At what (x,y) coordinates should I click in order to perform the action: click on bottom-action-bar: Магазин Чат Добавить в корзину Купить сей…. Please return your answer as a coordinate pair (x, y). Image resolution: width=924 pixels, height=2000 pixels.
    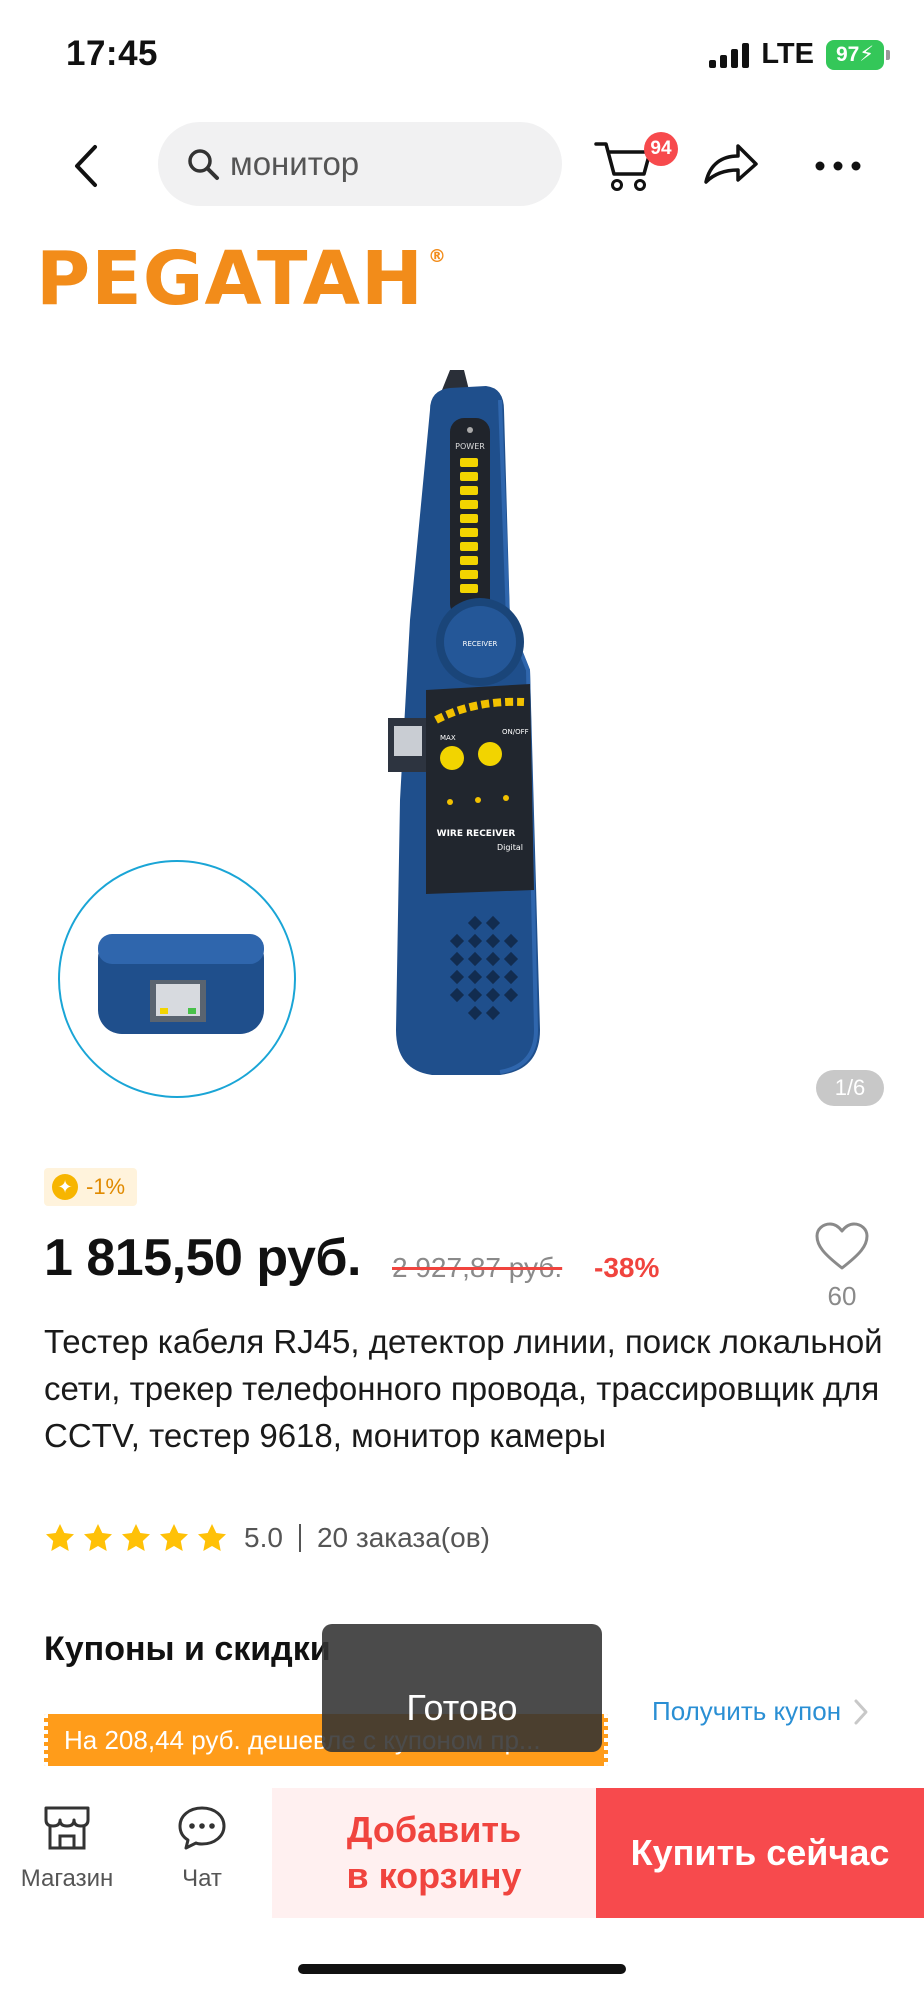
    Looking at the image, I should click on (462, 1853).